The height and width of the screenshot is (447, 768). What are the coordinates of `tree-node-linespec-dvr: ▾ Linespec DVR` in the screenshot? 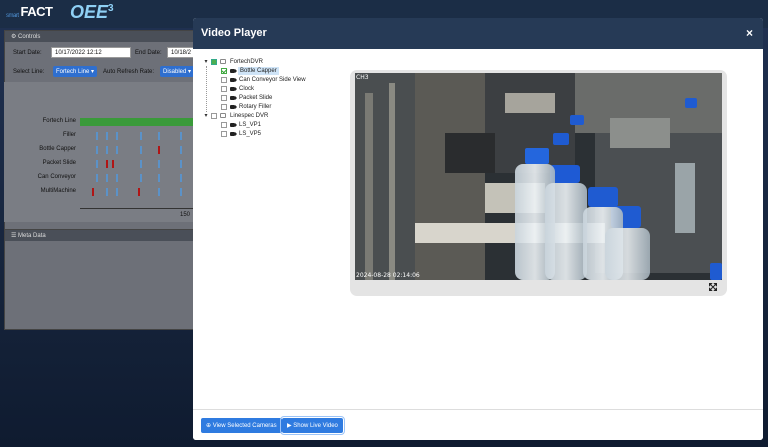 It's located at (278, 116).